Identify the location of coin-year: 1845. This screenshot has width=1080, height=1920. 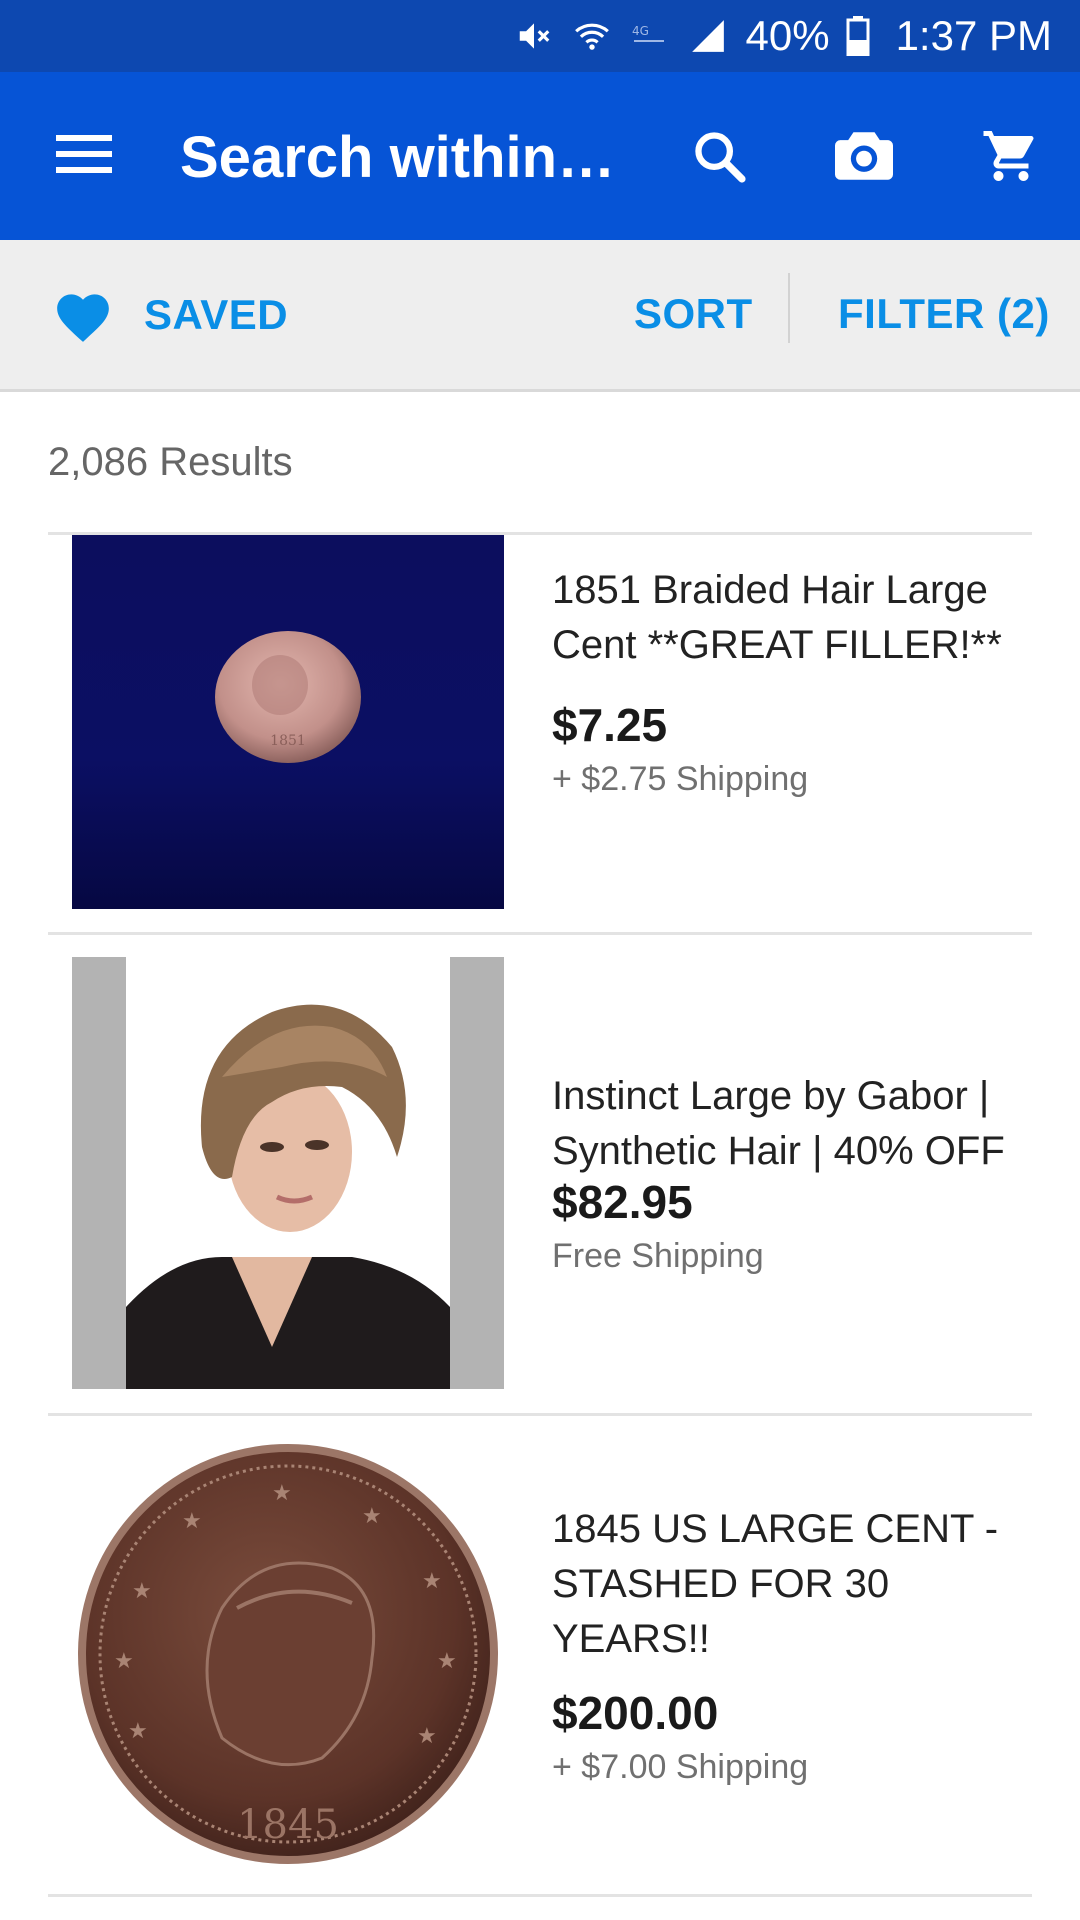
(288, 1825).